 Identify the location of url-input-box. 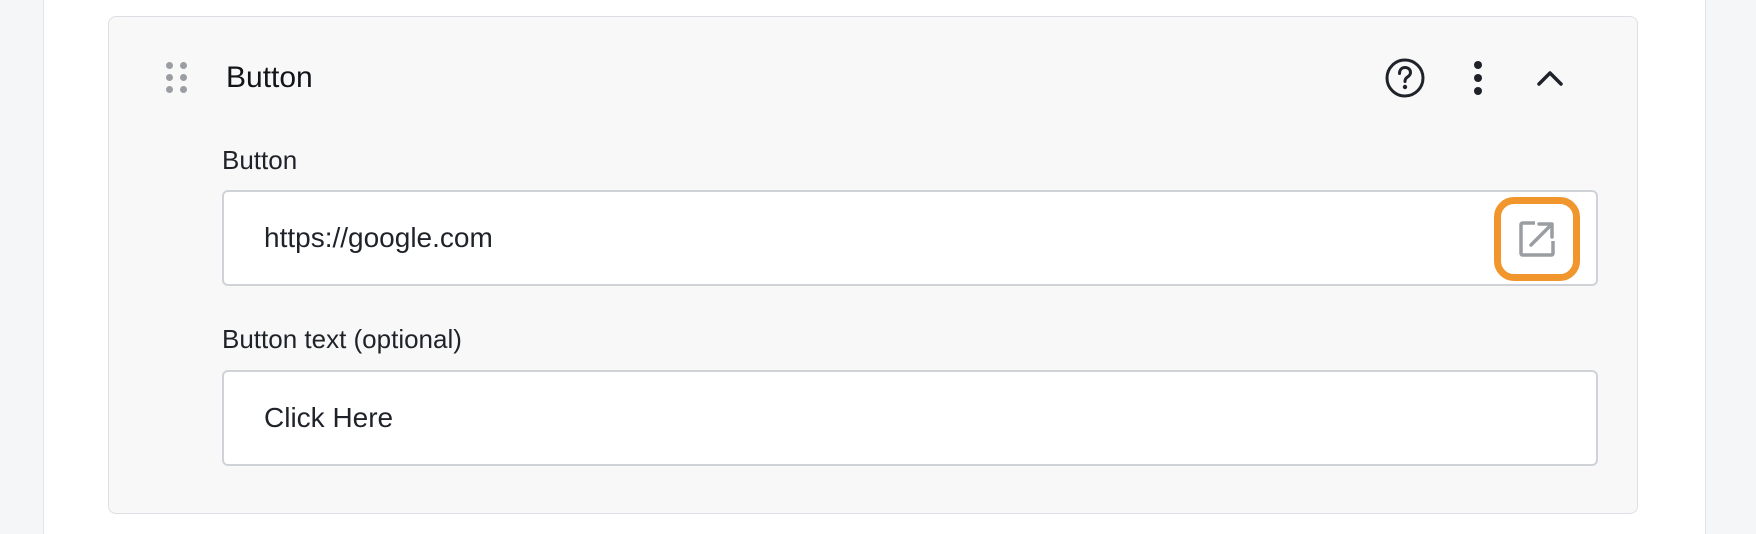
(910, 238).